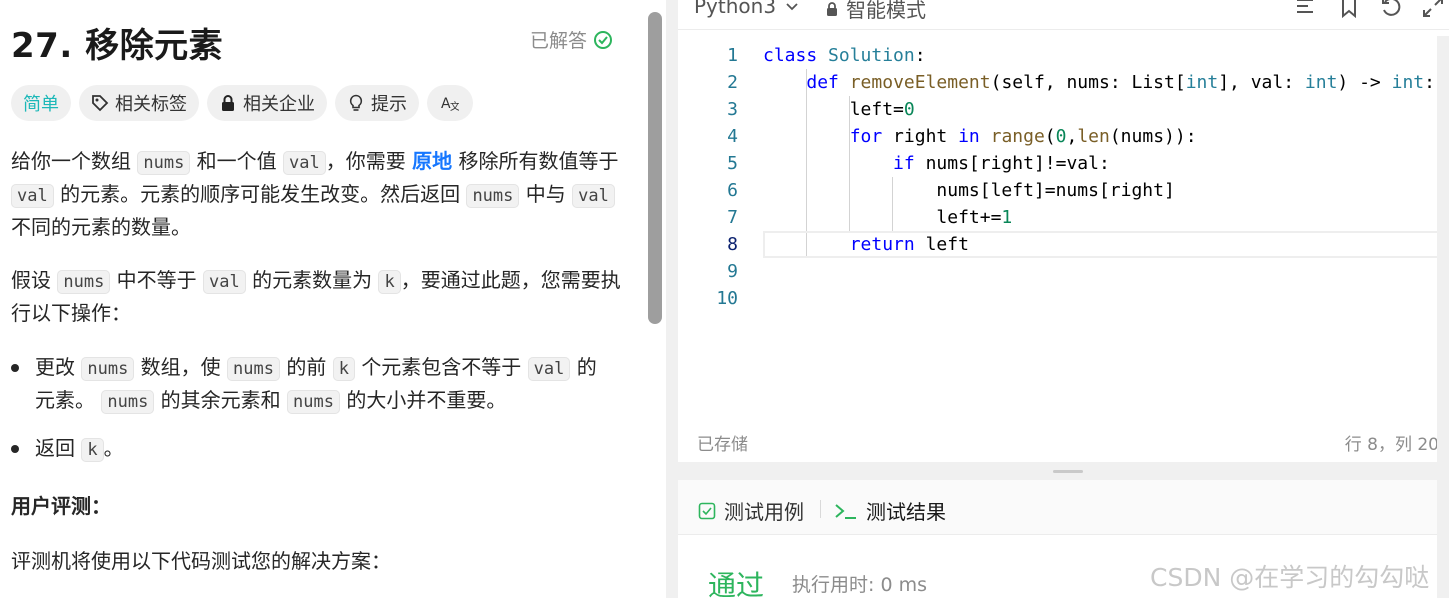  I want to click on language-label: Python3, so click(735, 9).